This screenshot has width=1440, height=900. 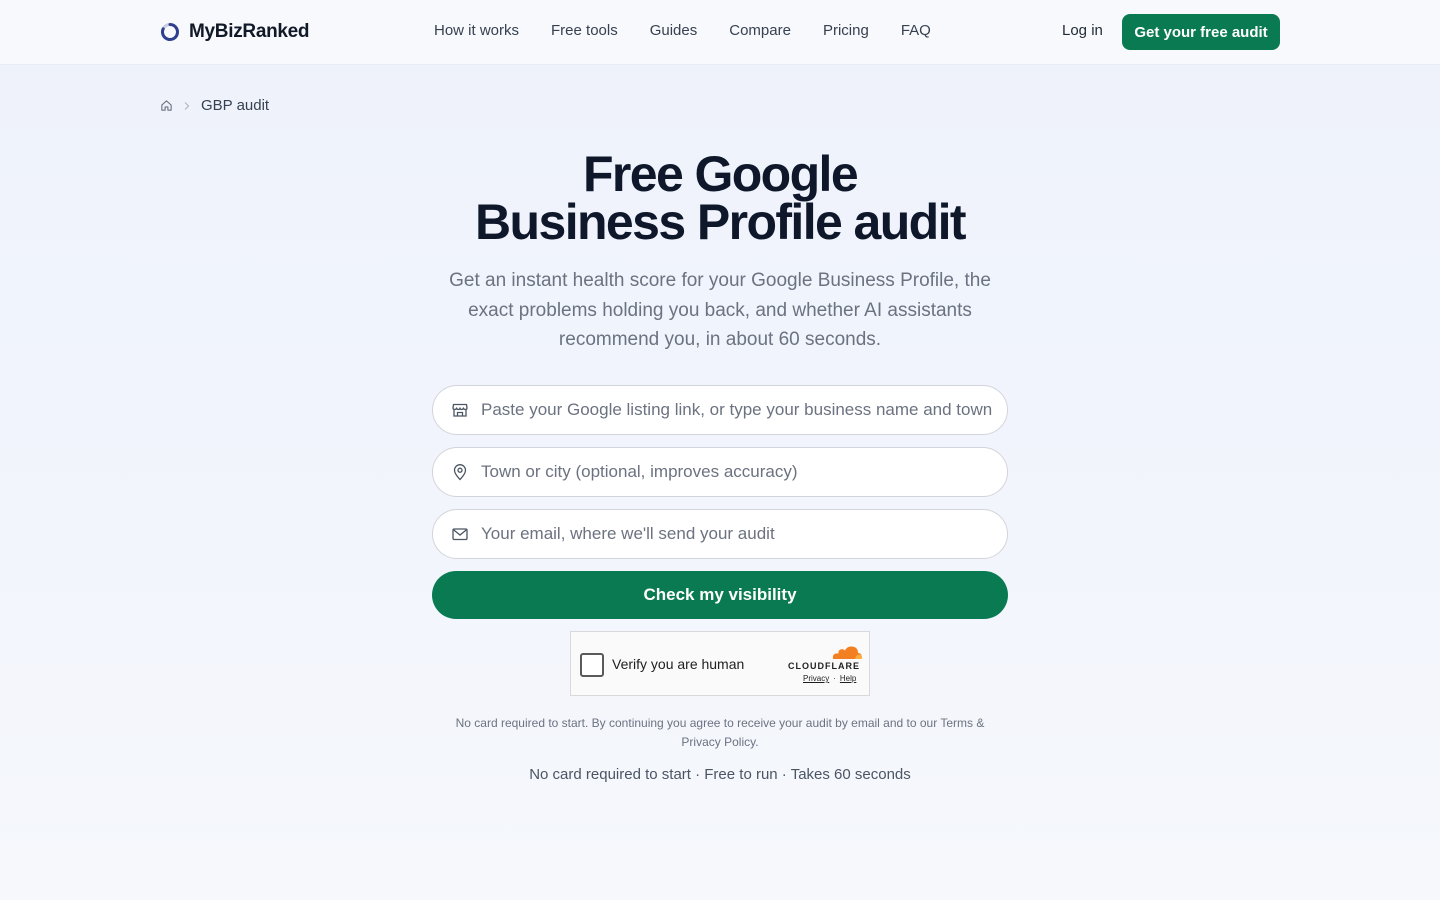 I want to click on email-field, so click(x=720, y=534).